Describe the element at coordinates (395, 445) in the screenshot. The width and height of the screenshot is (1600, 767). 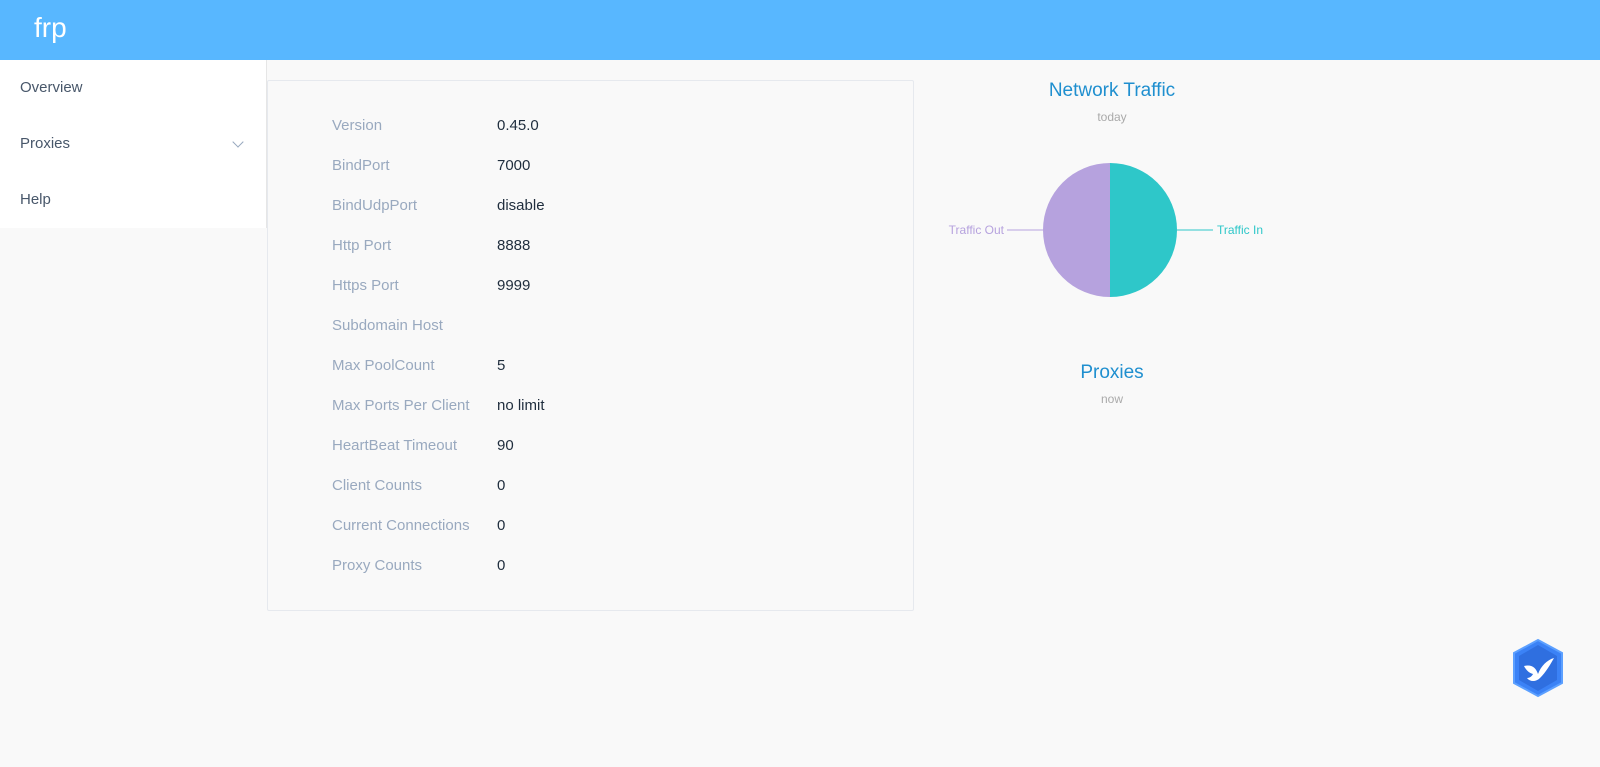
I see `info-label: HeartBeat Timeout` at that location.